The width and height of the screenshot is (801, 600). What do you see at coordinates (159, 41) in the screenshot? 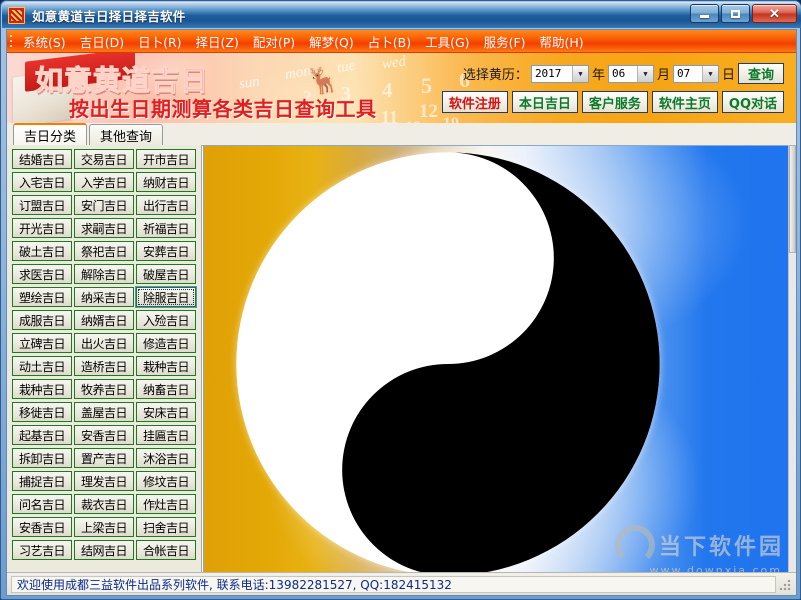
I see `menu-item-ribu: 日卜(R)` at bounding box center [159, 41].